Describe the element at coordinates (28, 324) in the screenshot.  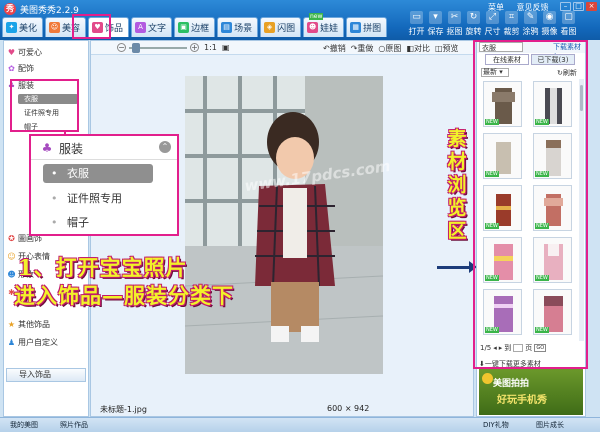
I see `sidebar-item-other: ★ 其他饰品` at that location.